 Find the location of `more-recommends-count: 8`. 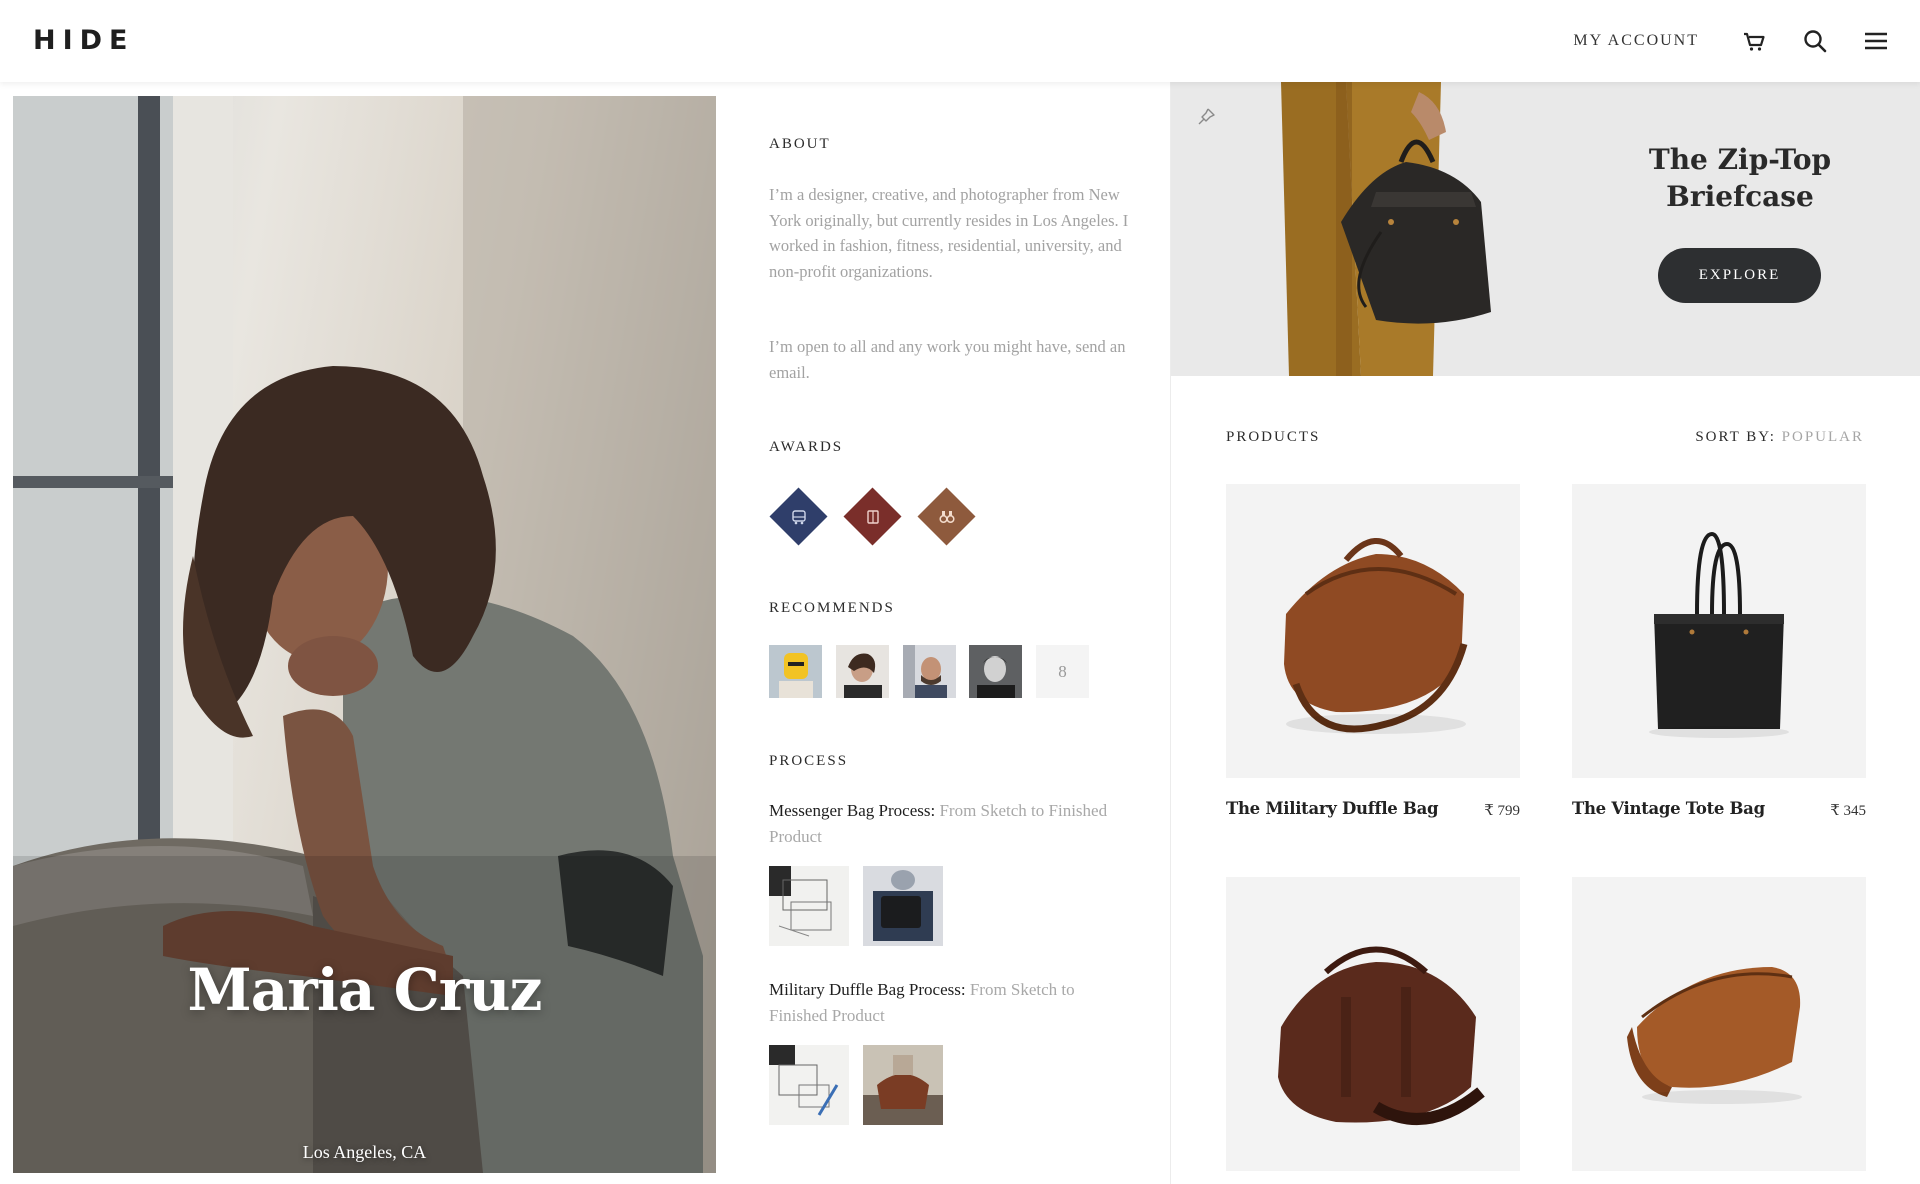

more-recommends-count: 8 is located at coordinates (1062, 671).